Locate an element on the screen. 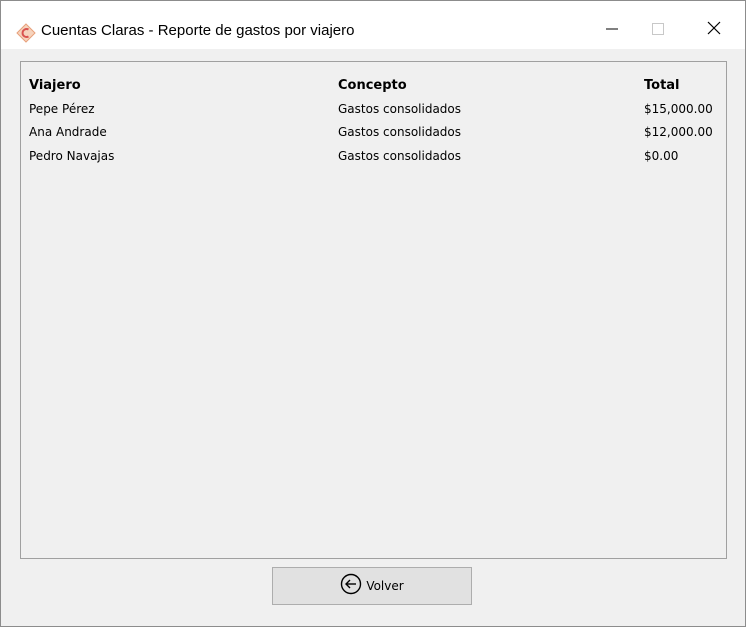 Image resolution: width=746 pixels, height=627 pixels. close-icon is located at coordinates (714, 29).